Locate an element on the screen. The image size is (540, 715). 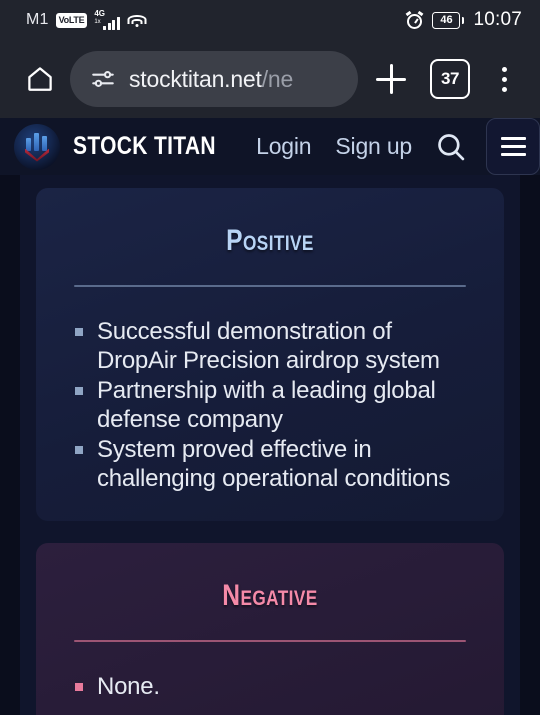
new-tab-button is located at coordinates (391, 79).